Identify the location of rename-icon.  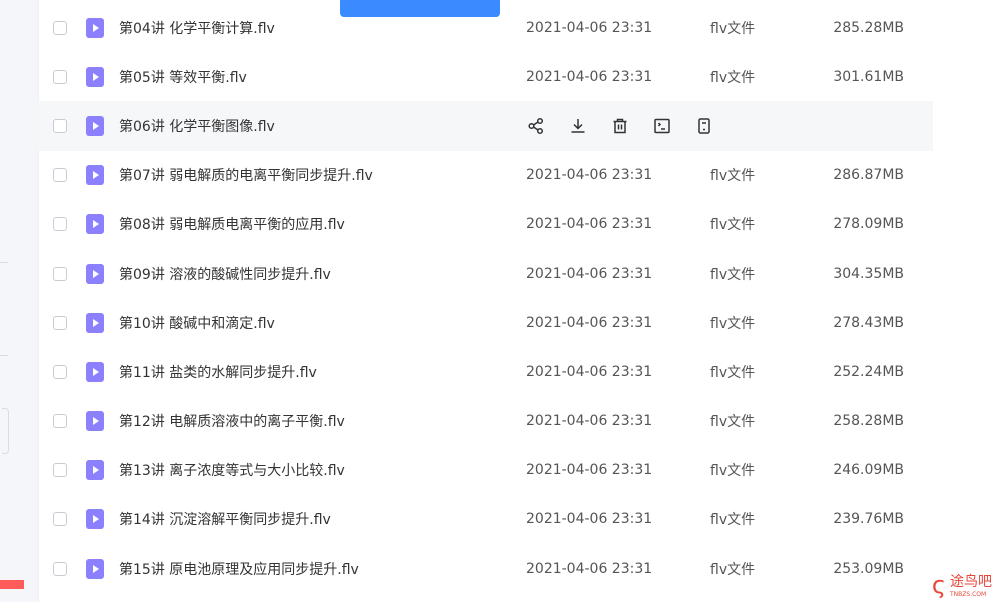
(662, 126).